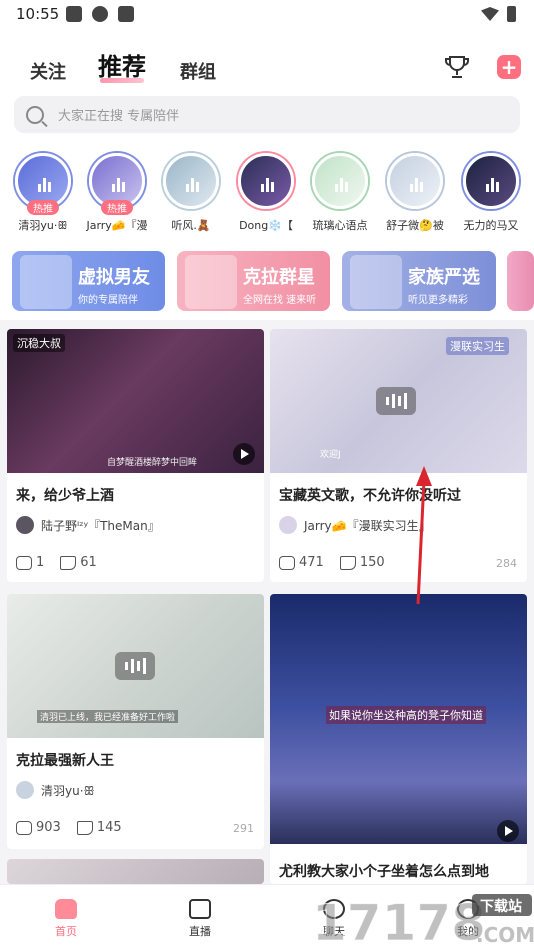  I want to click on nav-label: 首页, so click(66, 931).